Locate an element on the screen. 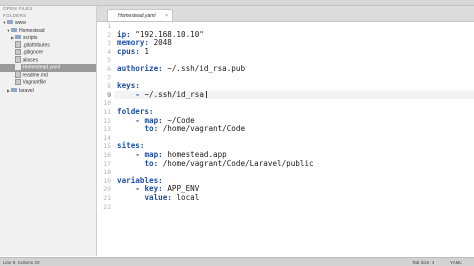 Image resolution: width=474 pixels, height=266 pixels. sidebar-item-label: .gitattributes is located at coordinates (36, 45).